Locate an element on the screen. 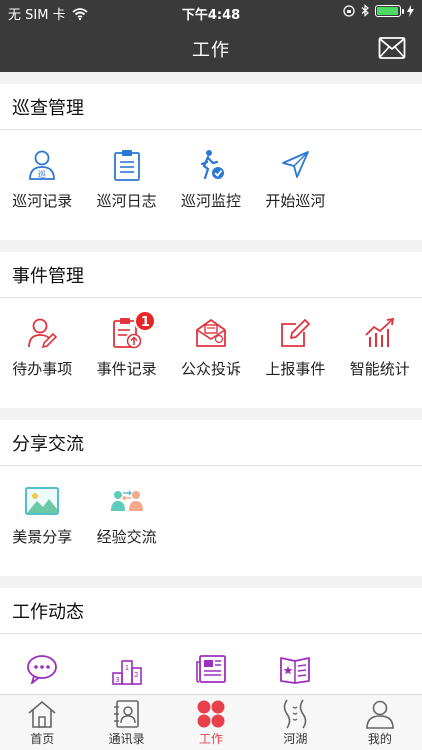 Image resolution: width=422 pixels, height=750 pixels. todo-item: 待办事项 is located at coordinates (42, 356).